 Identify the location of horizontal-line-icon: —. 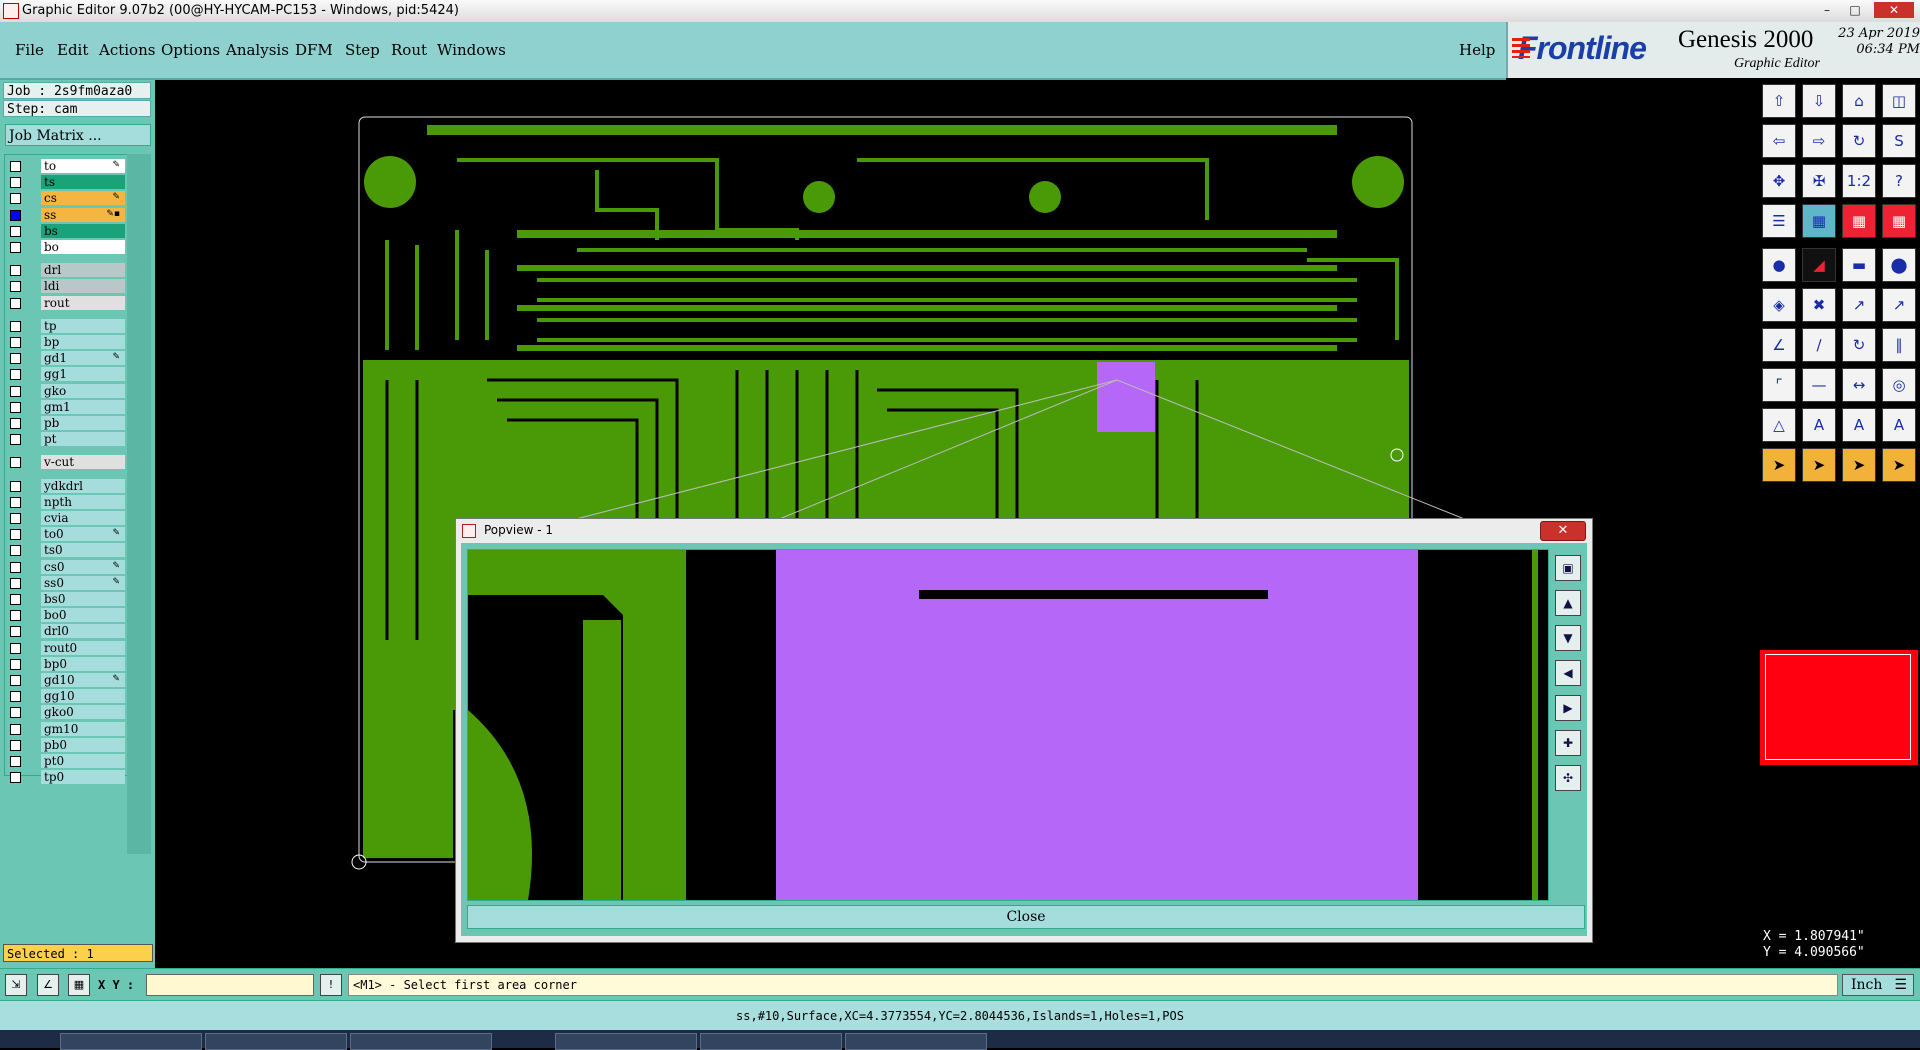
(1819, 385).